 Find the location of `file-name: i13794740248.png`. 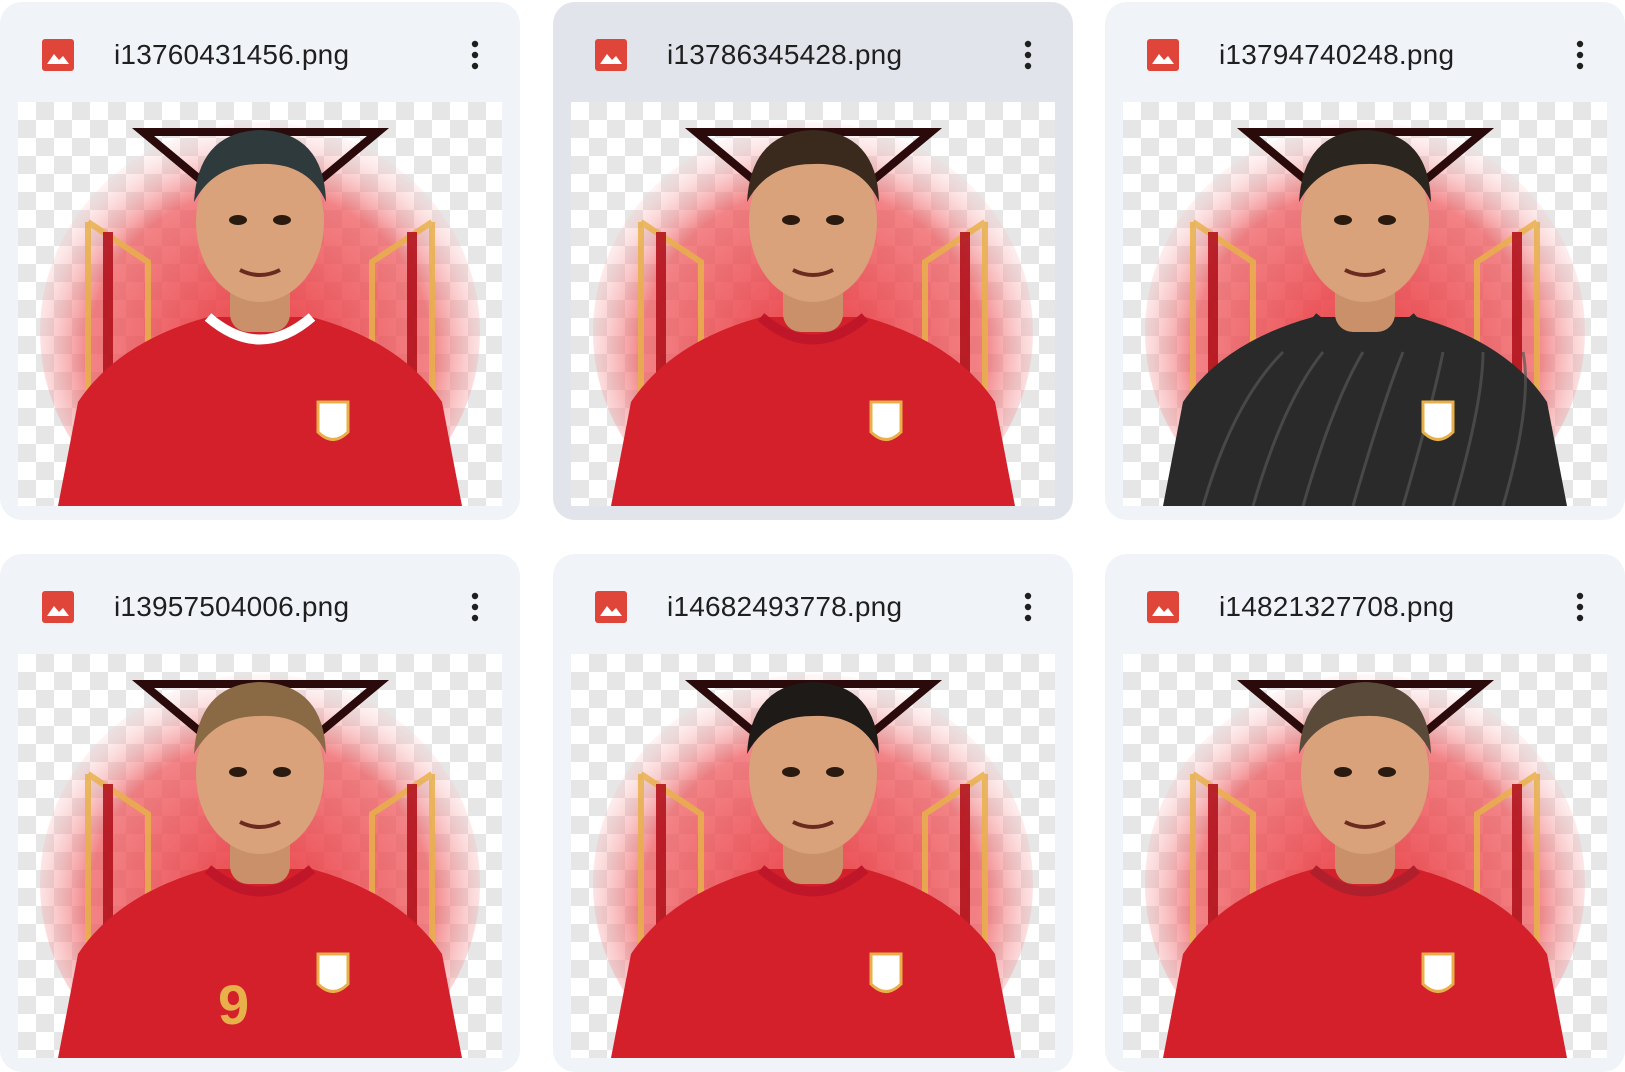

file-name: i13794740248.png is located at coordinates (1337, 54).